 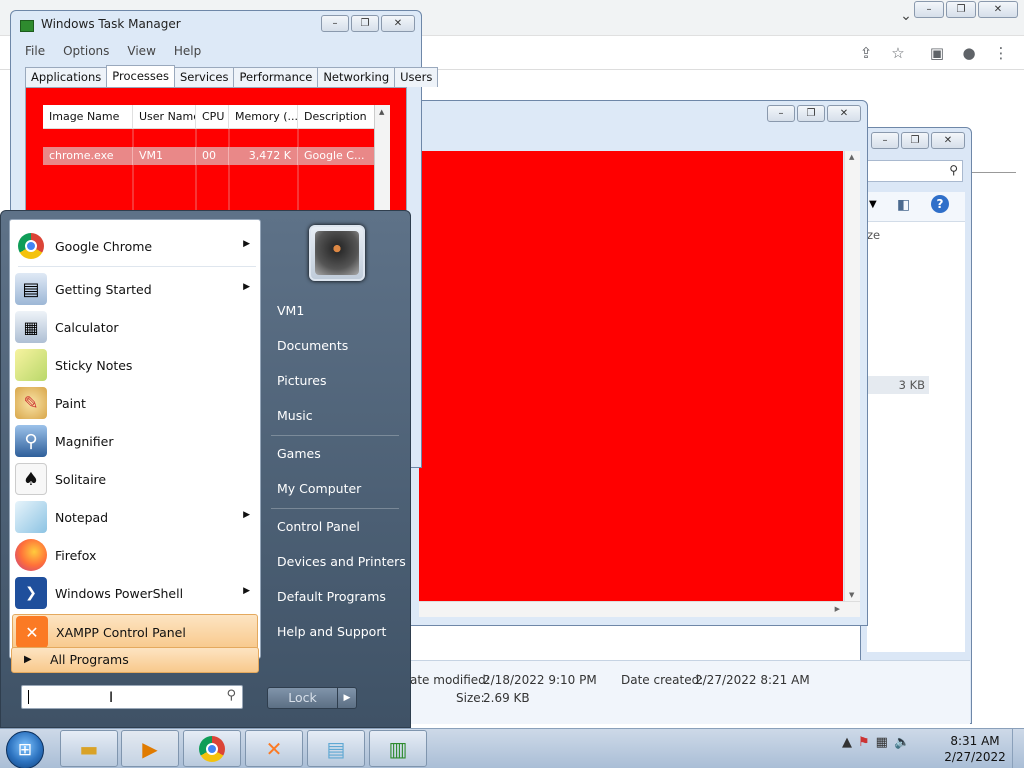 I want to click on taskbar-media-player: ▶, so click(x=150, y=748).